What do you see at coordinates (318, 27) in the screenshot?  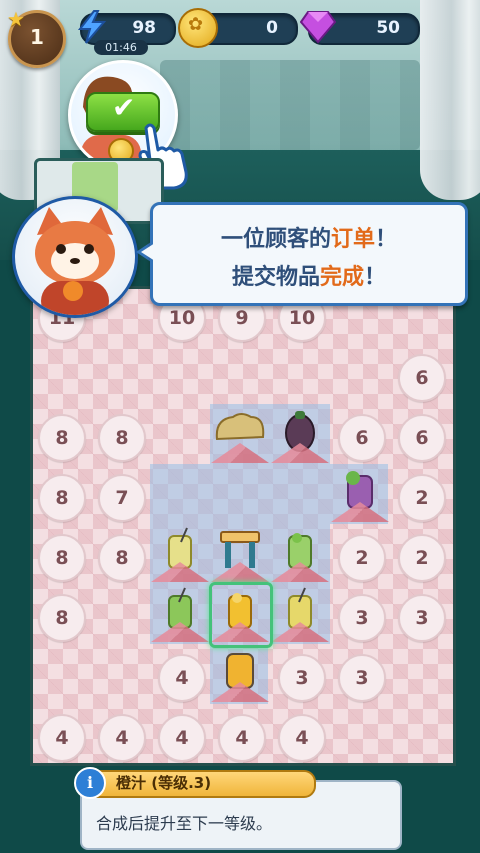 I see `gem-icon` at bounding box center [318, 27].